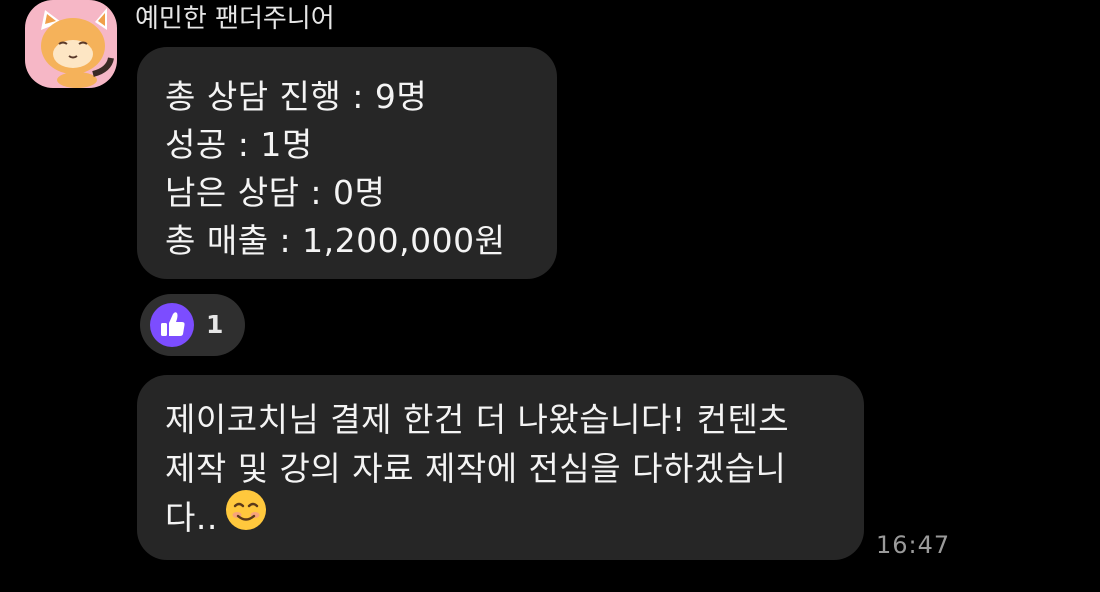  What do you see at coordinates (913, 545) in the screenshot?
I see `message-timestamp: 16:47` at bounding box center [913, 545].